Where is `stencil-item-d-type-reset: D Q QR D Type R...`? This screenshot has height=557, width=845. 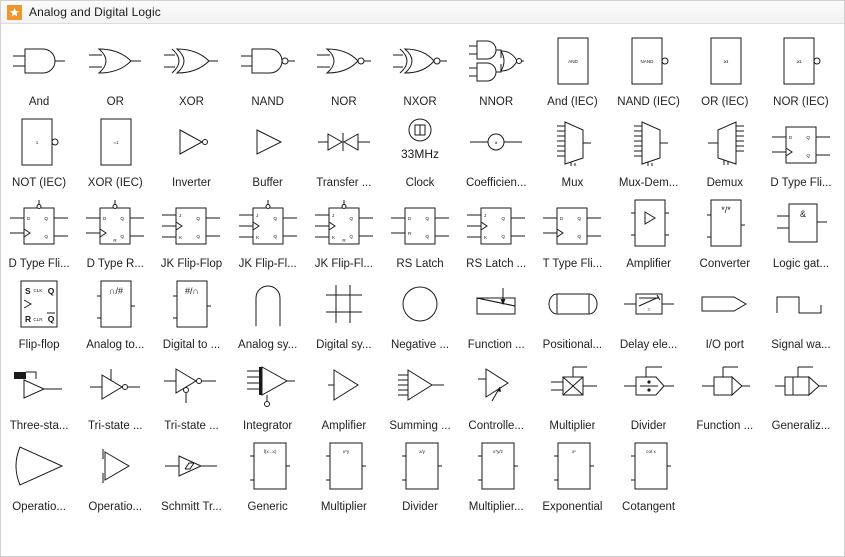
stencil-item-d-type-reset: D Q QR D Type R... is located at coordinates (115, 232).